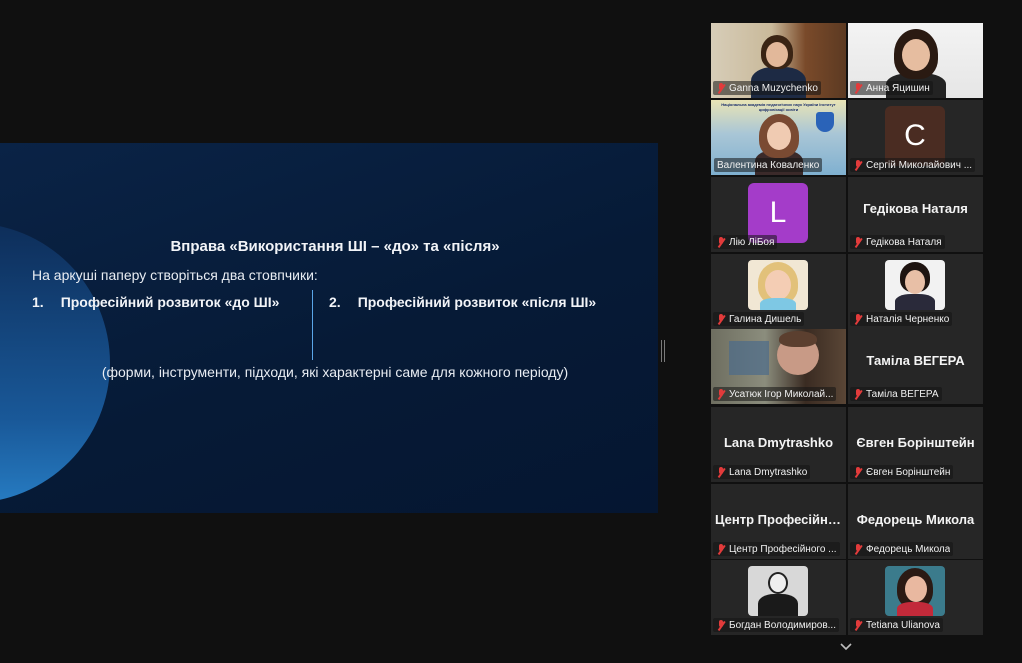  What do you see at coordinates (768, 472) in the screenshot?
I see `participant-name: Lana Dmytrashko` at bounding box center [768, 472].